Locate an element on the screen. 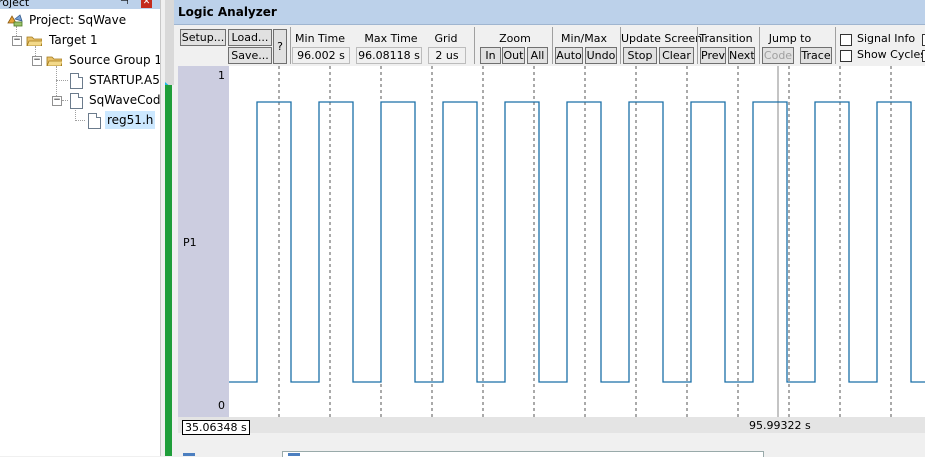 Image resolution: width=925 pixels, height=457 pixels. project-icon is located at coordinates (15, 20).